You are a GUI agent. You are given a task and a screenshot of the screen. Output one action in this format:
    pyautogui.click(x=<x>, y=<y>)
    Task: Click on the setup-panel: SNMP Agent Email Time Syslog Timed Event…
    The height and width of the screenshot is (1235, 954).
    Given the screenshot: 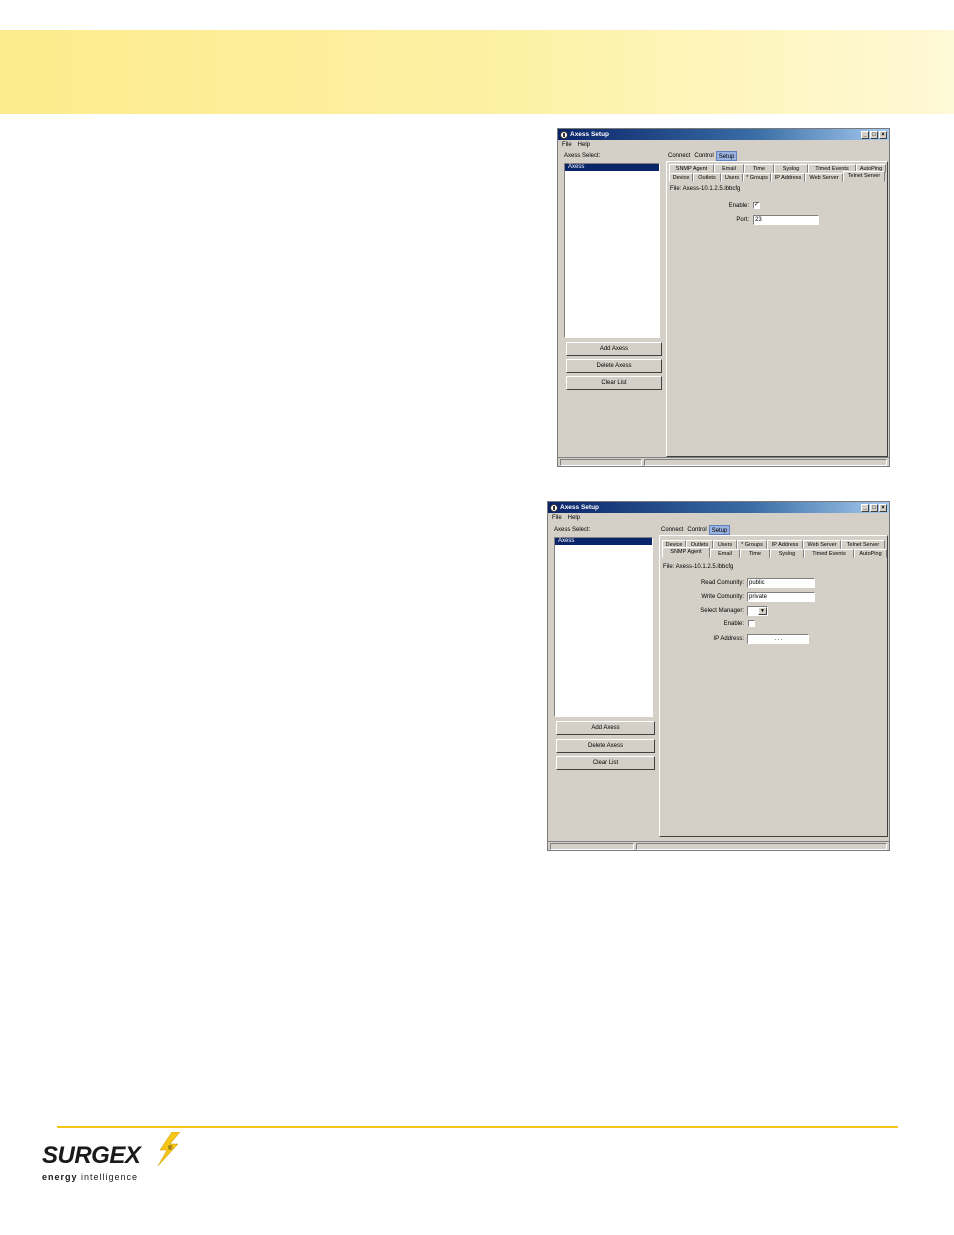 What is the action you would take?
    pyautogui.click(x=777, y=309)
    